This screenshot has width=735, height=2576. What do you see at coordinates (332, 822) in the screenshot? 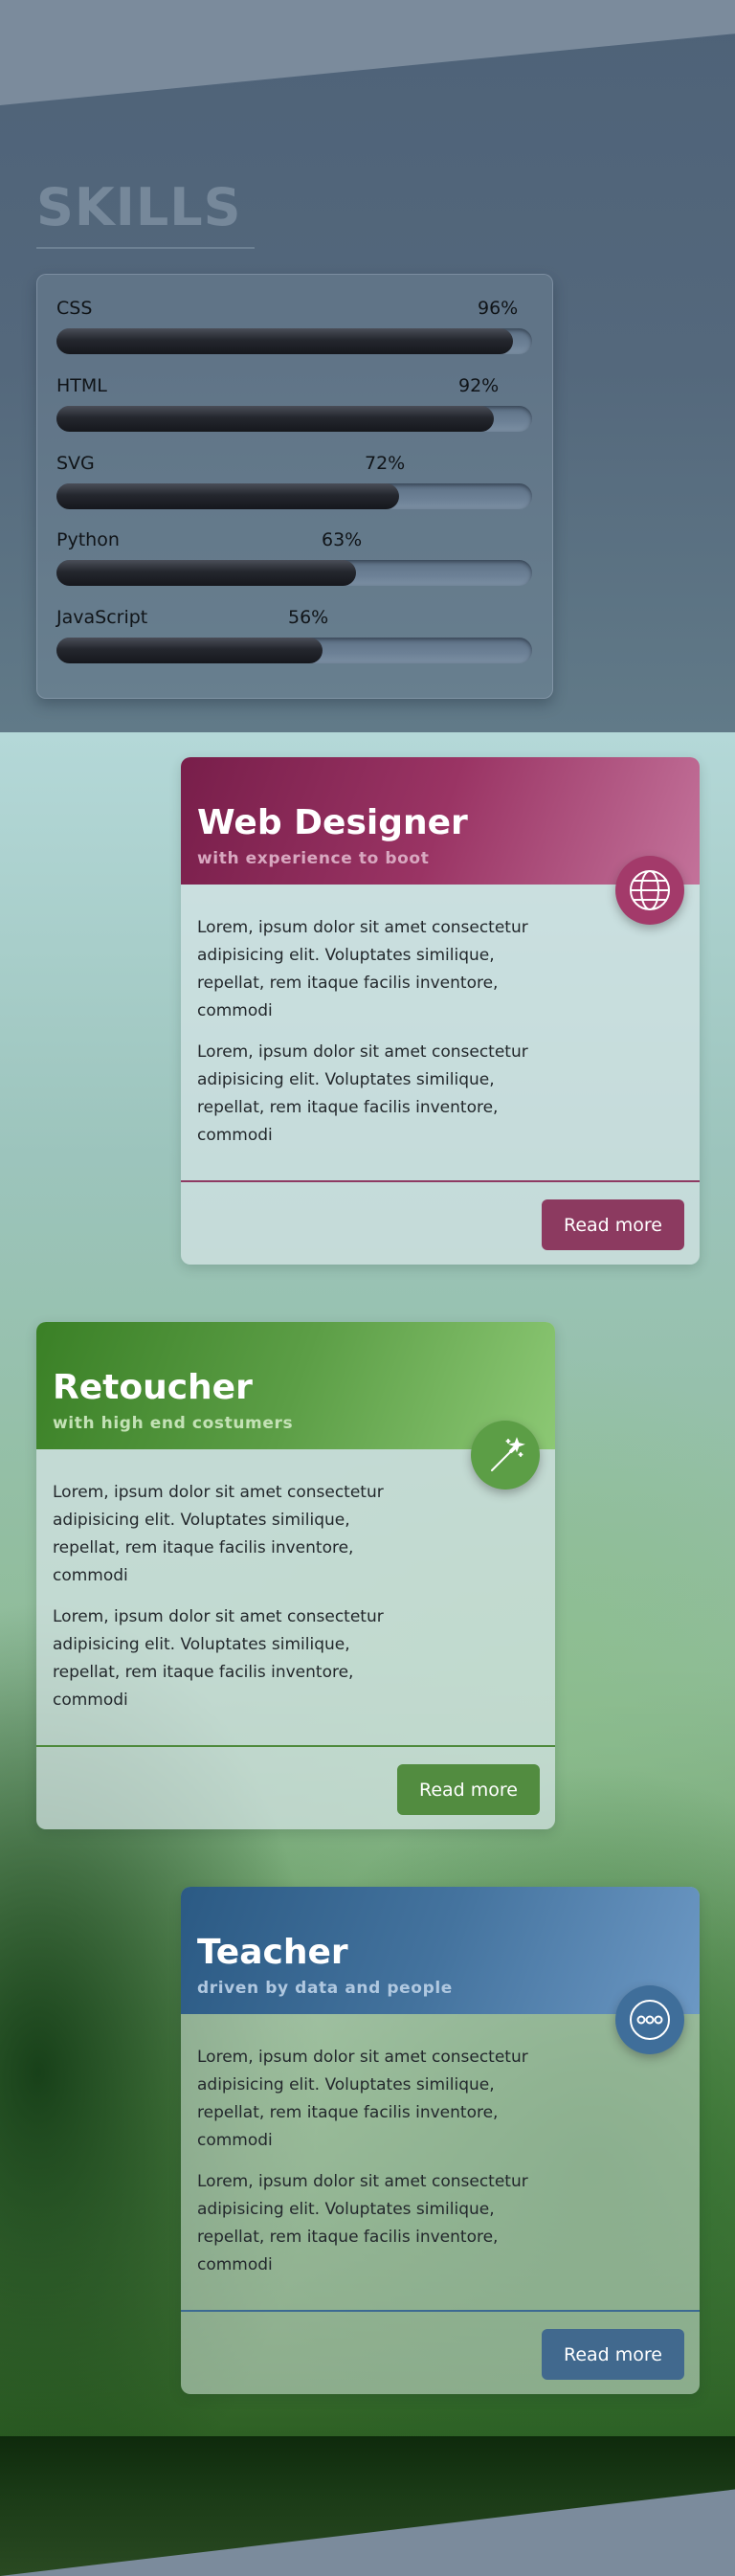
I see `card-title: Web Designer` at bounding box center [332, 822].